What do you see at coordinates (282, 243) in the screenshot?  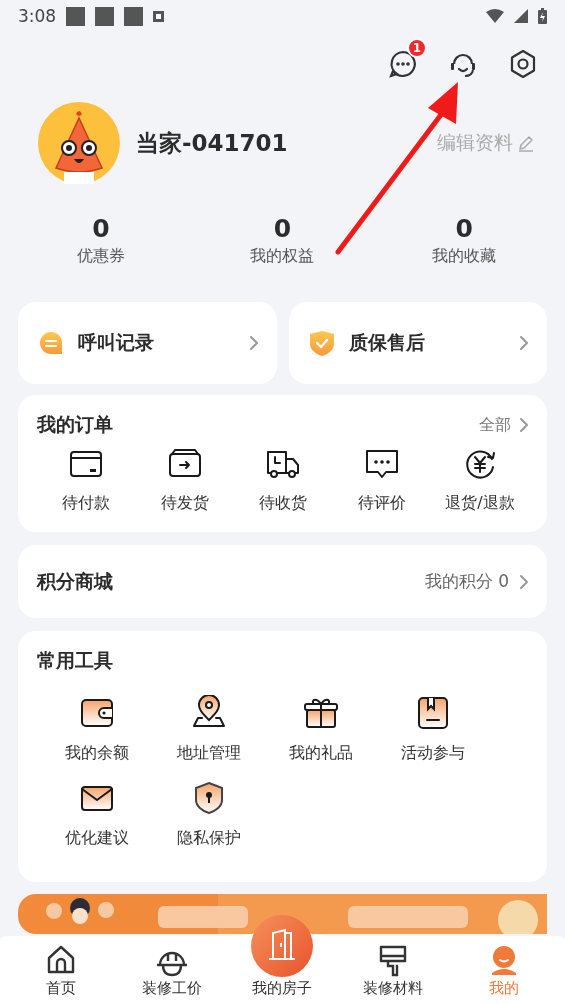 I see `stat-button: 0 我的权益` at bounding box center [282, 243].